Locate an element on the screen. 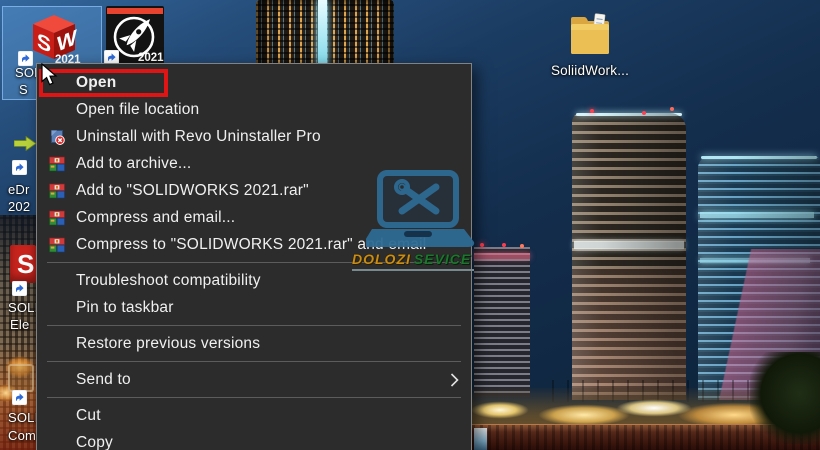  background-tower-left is located at coordinates (629, 254).